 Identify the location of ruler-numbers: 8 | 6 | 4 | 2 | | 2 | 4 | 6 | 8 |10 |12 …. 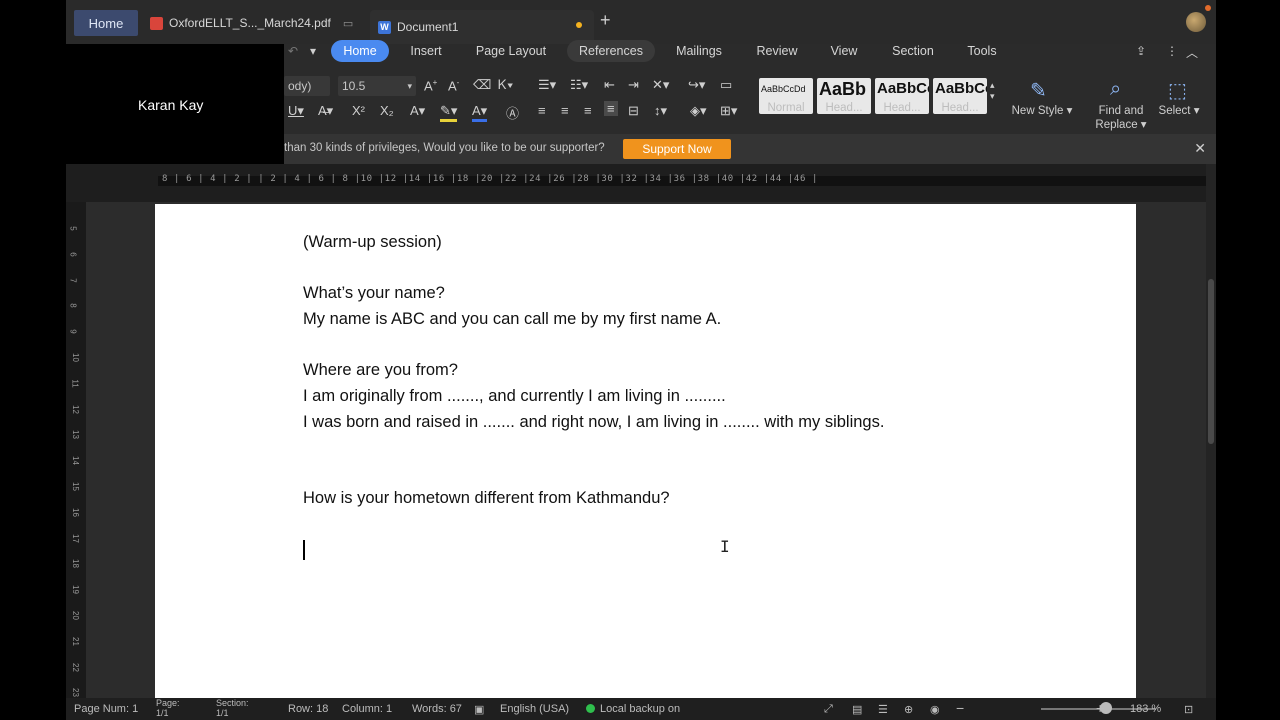
(490, 179).